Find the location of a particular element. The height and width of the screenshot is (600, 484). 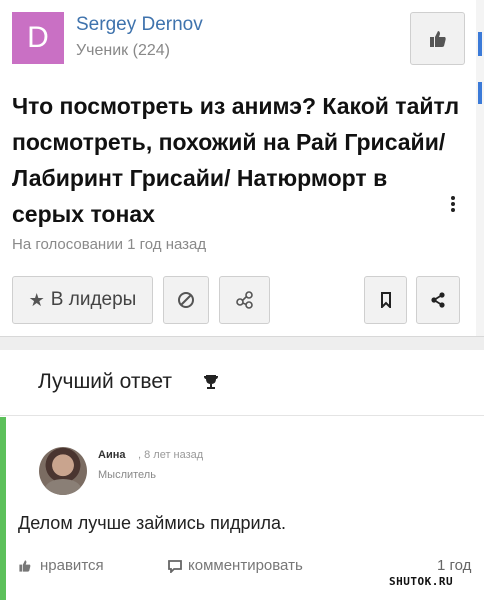

bookmark-button is located at coordinates (385, 300).